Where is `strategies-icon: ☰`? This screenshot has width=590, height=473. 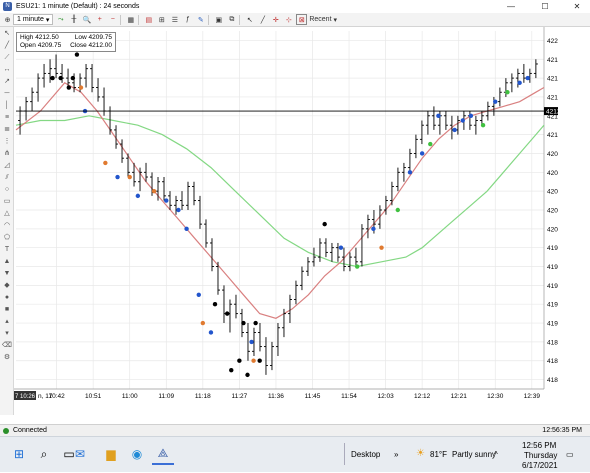
strategies-icon: ☰ is located at coordinates (174, 19).